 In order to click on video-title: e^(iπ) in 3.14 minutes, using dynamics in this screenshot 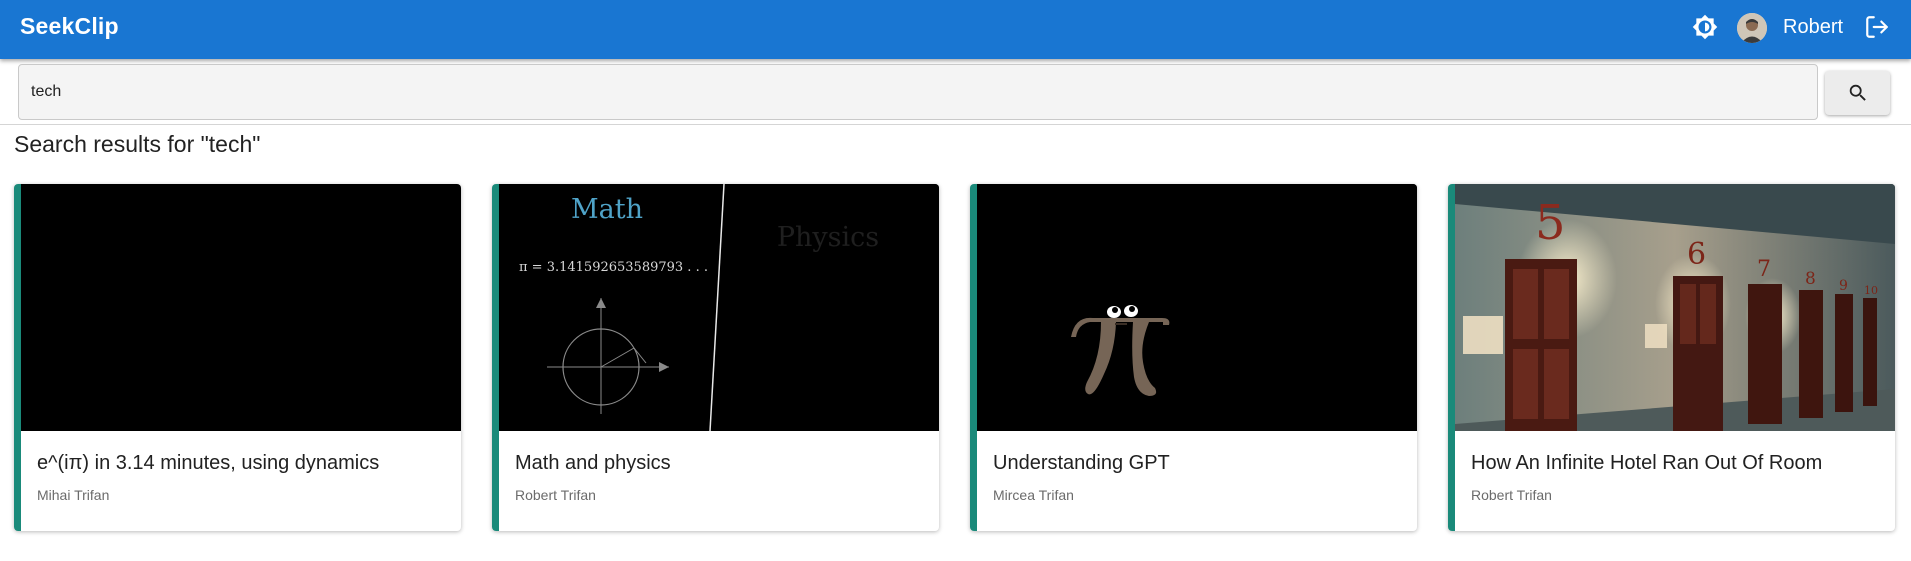, I will do `click(208, 463)`.